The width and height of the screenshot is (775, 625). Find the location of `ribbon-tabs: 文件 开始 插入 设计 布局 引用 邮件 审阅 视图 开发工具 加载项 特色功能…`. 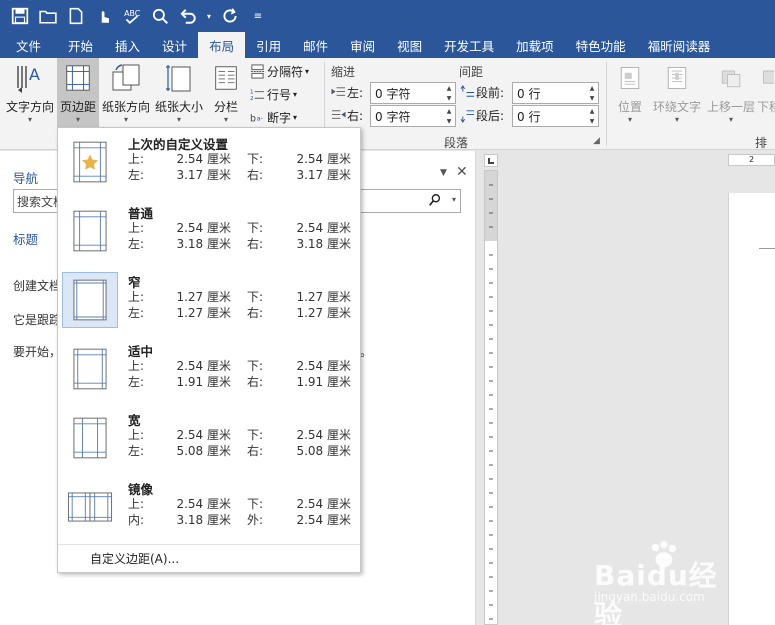

ribbon-tabs: 文件 开始 插入 设计 布局 引用 邮件 审阅 视图 开发工具 加载项 特色功能… is located at coordinates (387, 45).